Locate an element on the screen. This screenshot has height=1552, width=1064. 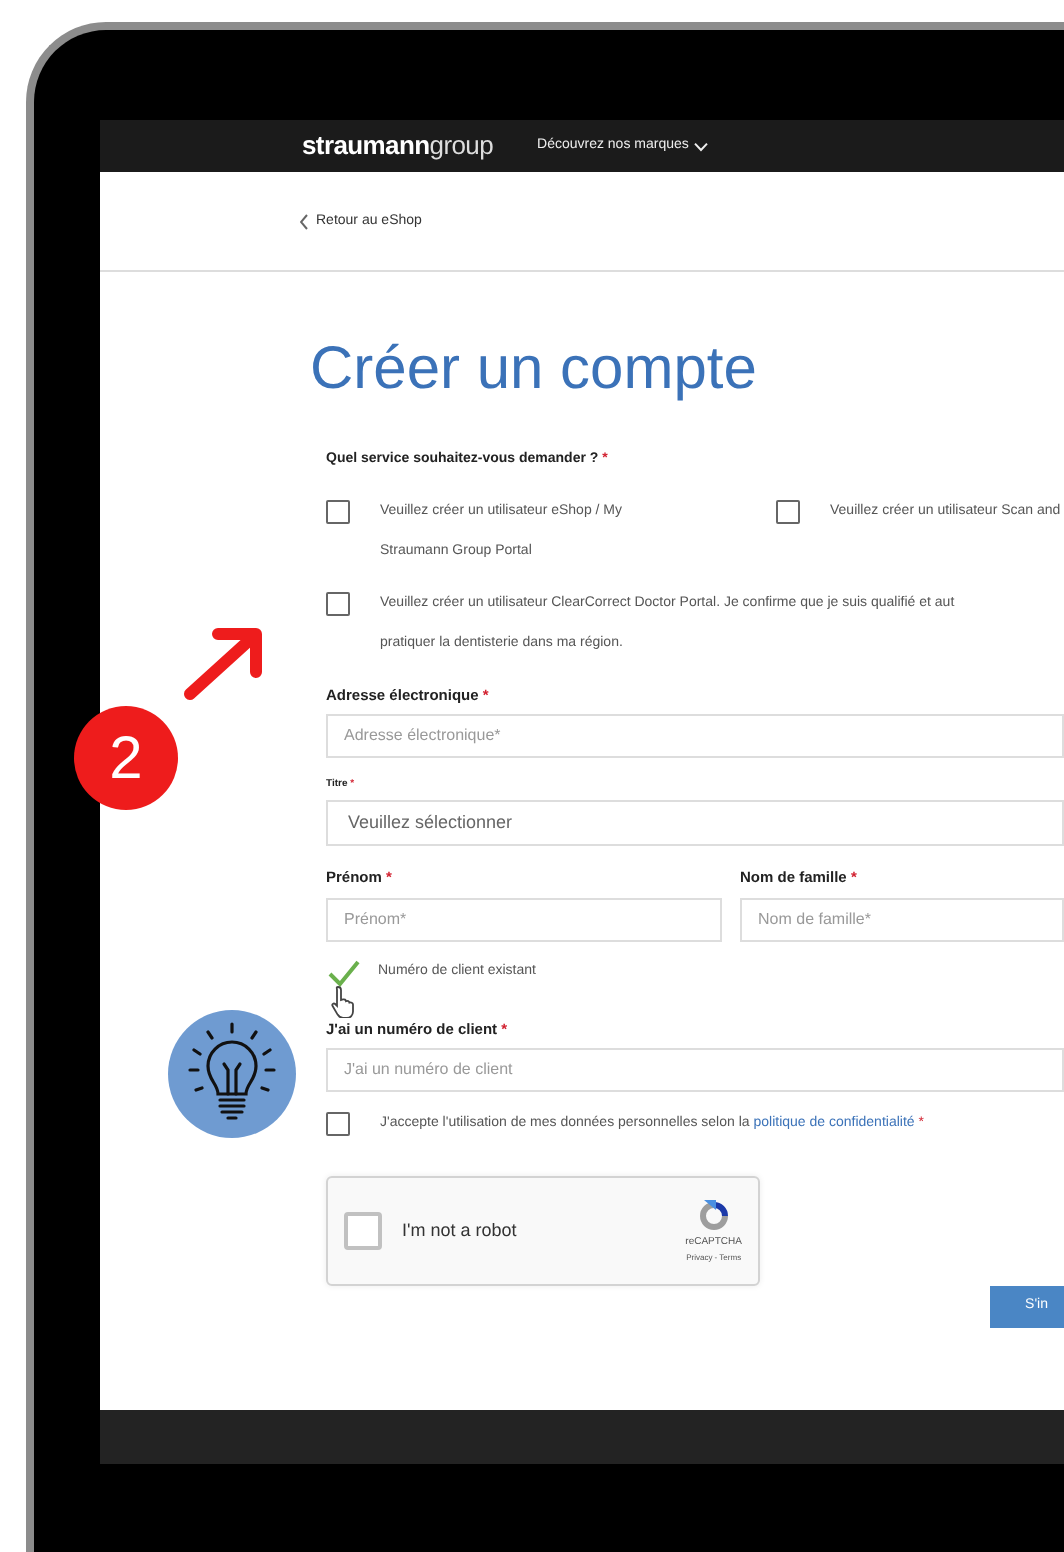
last-name-field: Nom de famille* is located at coordinates (902, 919).